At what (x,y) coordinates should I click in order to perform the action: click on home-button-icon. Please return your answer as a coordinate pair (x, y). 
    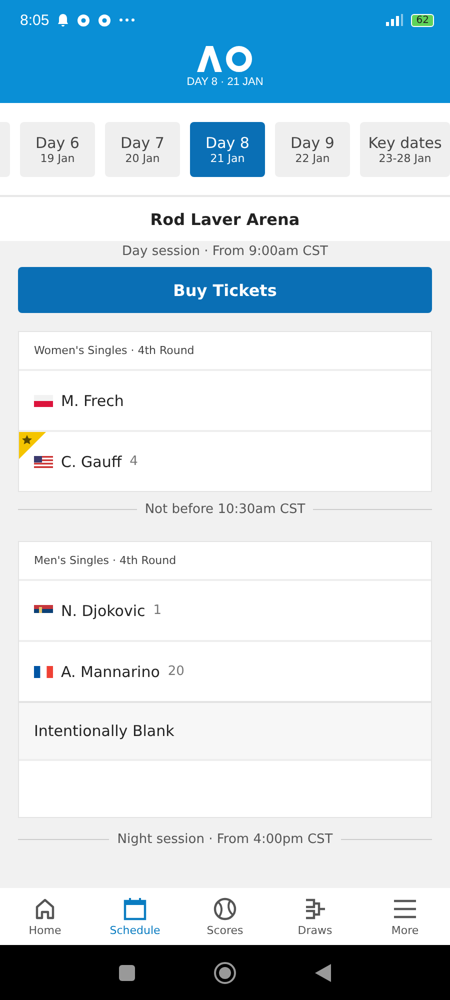
    Looking at the image, I should click on (225, 972).